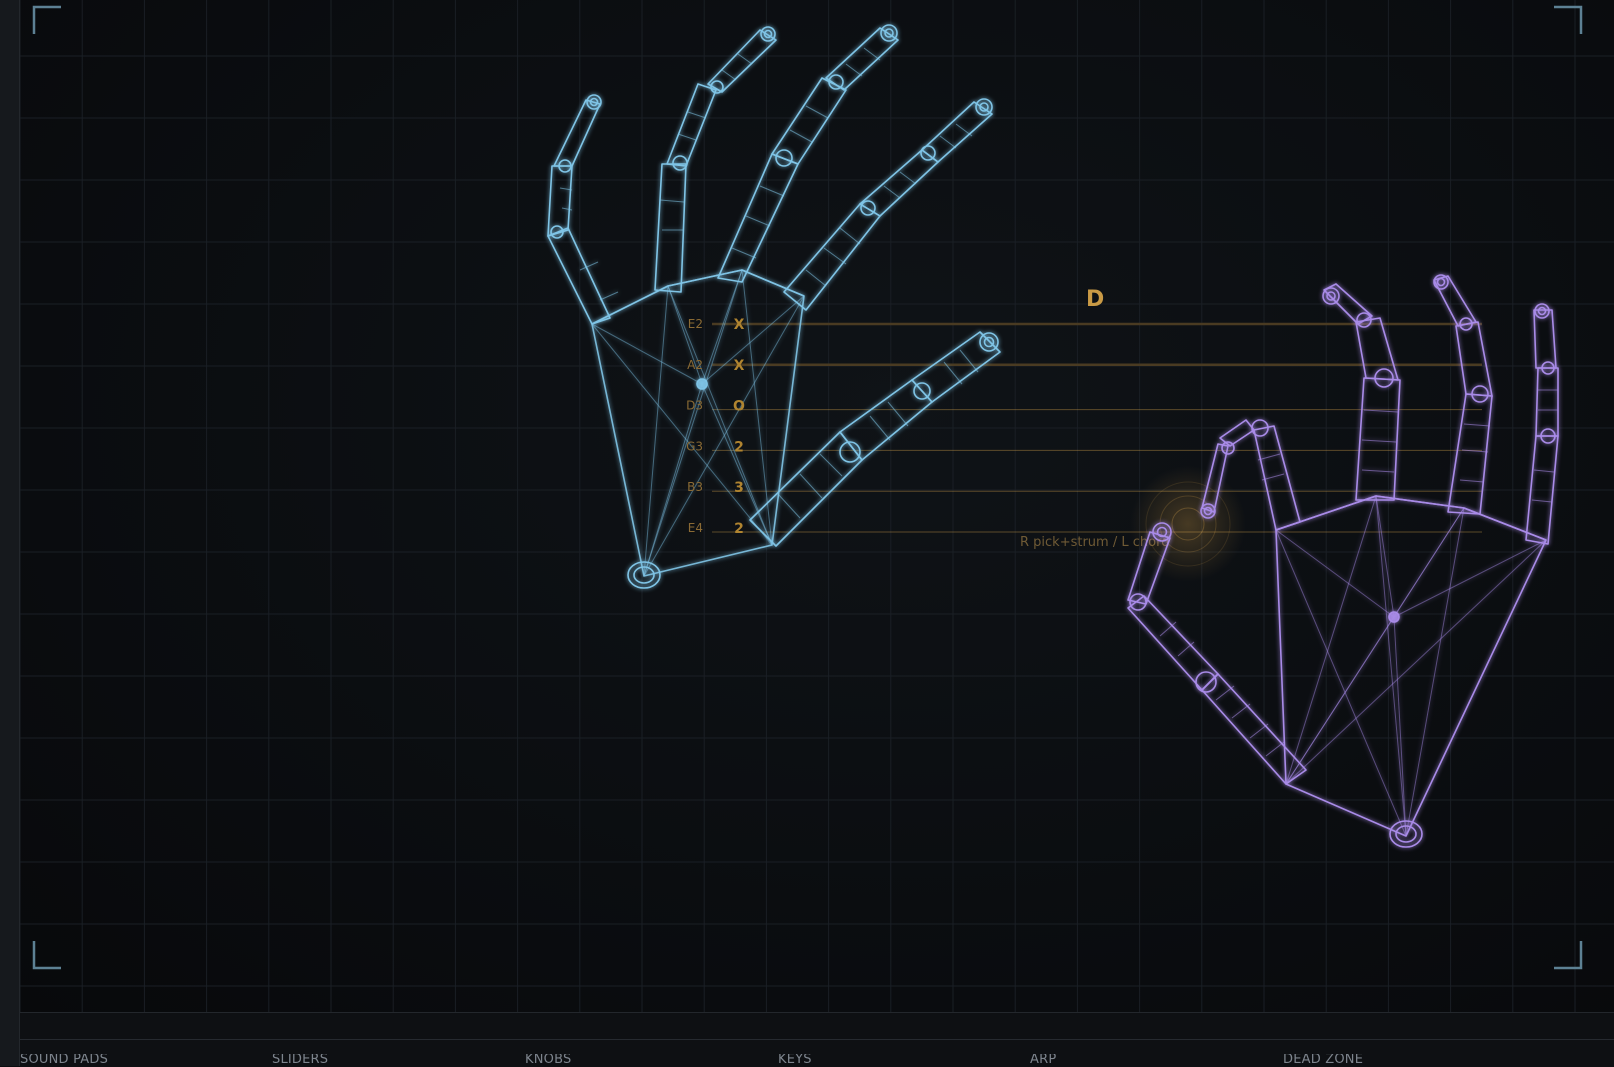 Image resolution: width=1614 pixels, height=1067 pixels. Describe the element at coordinates (10, 533) in the screenshot. I see `left-rail` at that location.